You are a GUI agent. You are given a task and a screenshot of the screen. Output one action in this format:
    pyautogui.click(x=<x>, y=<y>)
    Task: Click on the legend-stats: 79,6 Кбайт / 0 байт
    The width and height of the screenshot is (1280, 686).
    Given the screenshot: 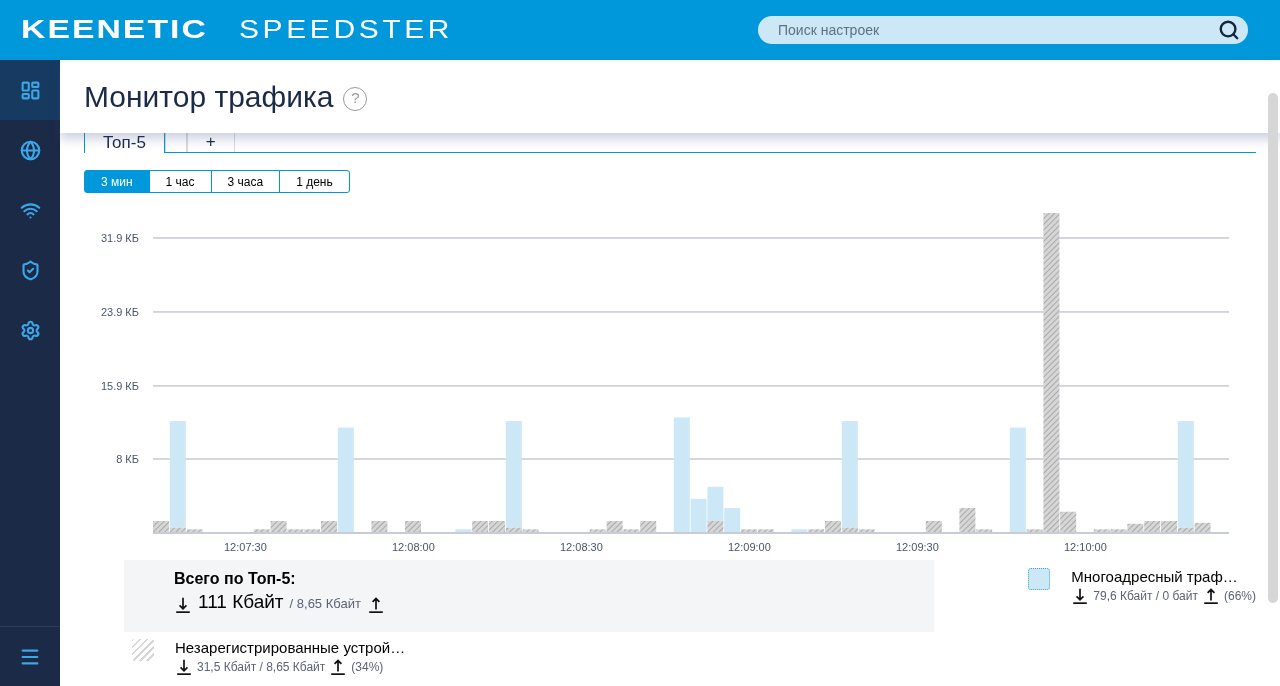 What is the action you would take?
    pyautogui.click(x=1145, y=596)
    